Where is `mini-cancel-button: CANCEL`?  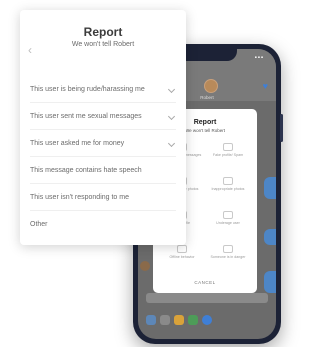 mini-cancel-button: CANCEL is located at coordinates (205, 282).